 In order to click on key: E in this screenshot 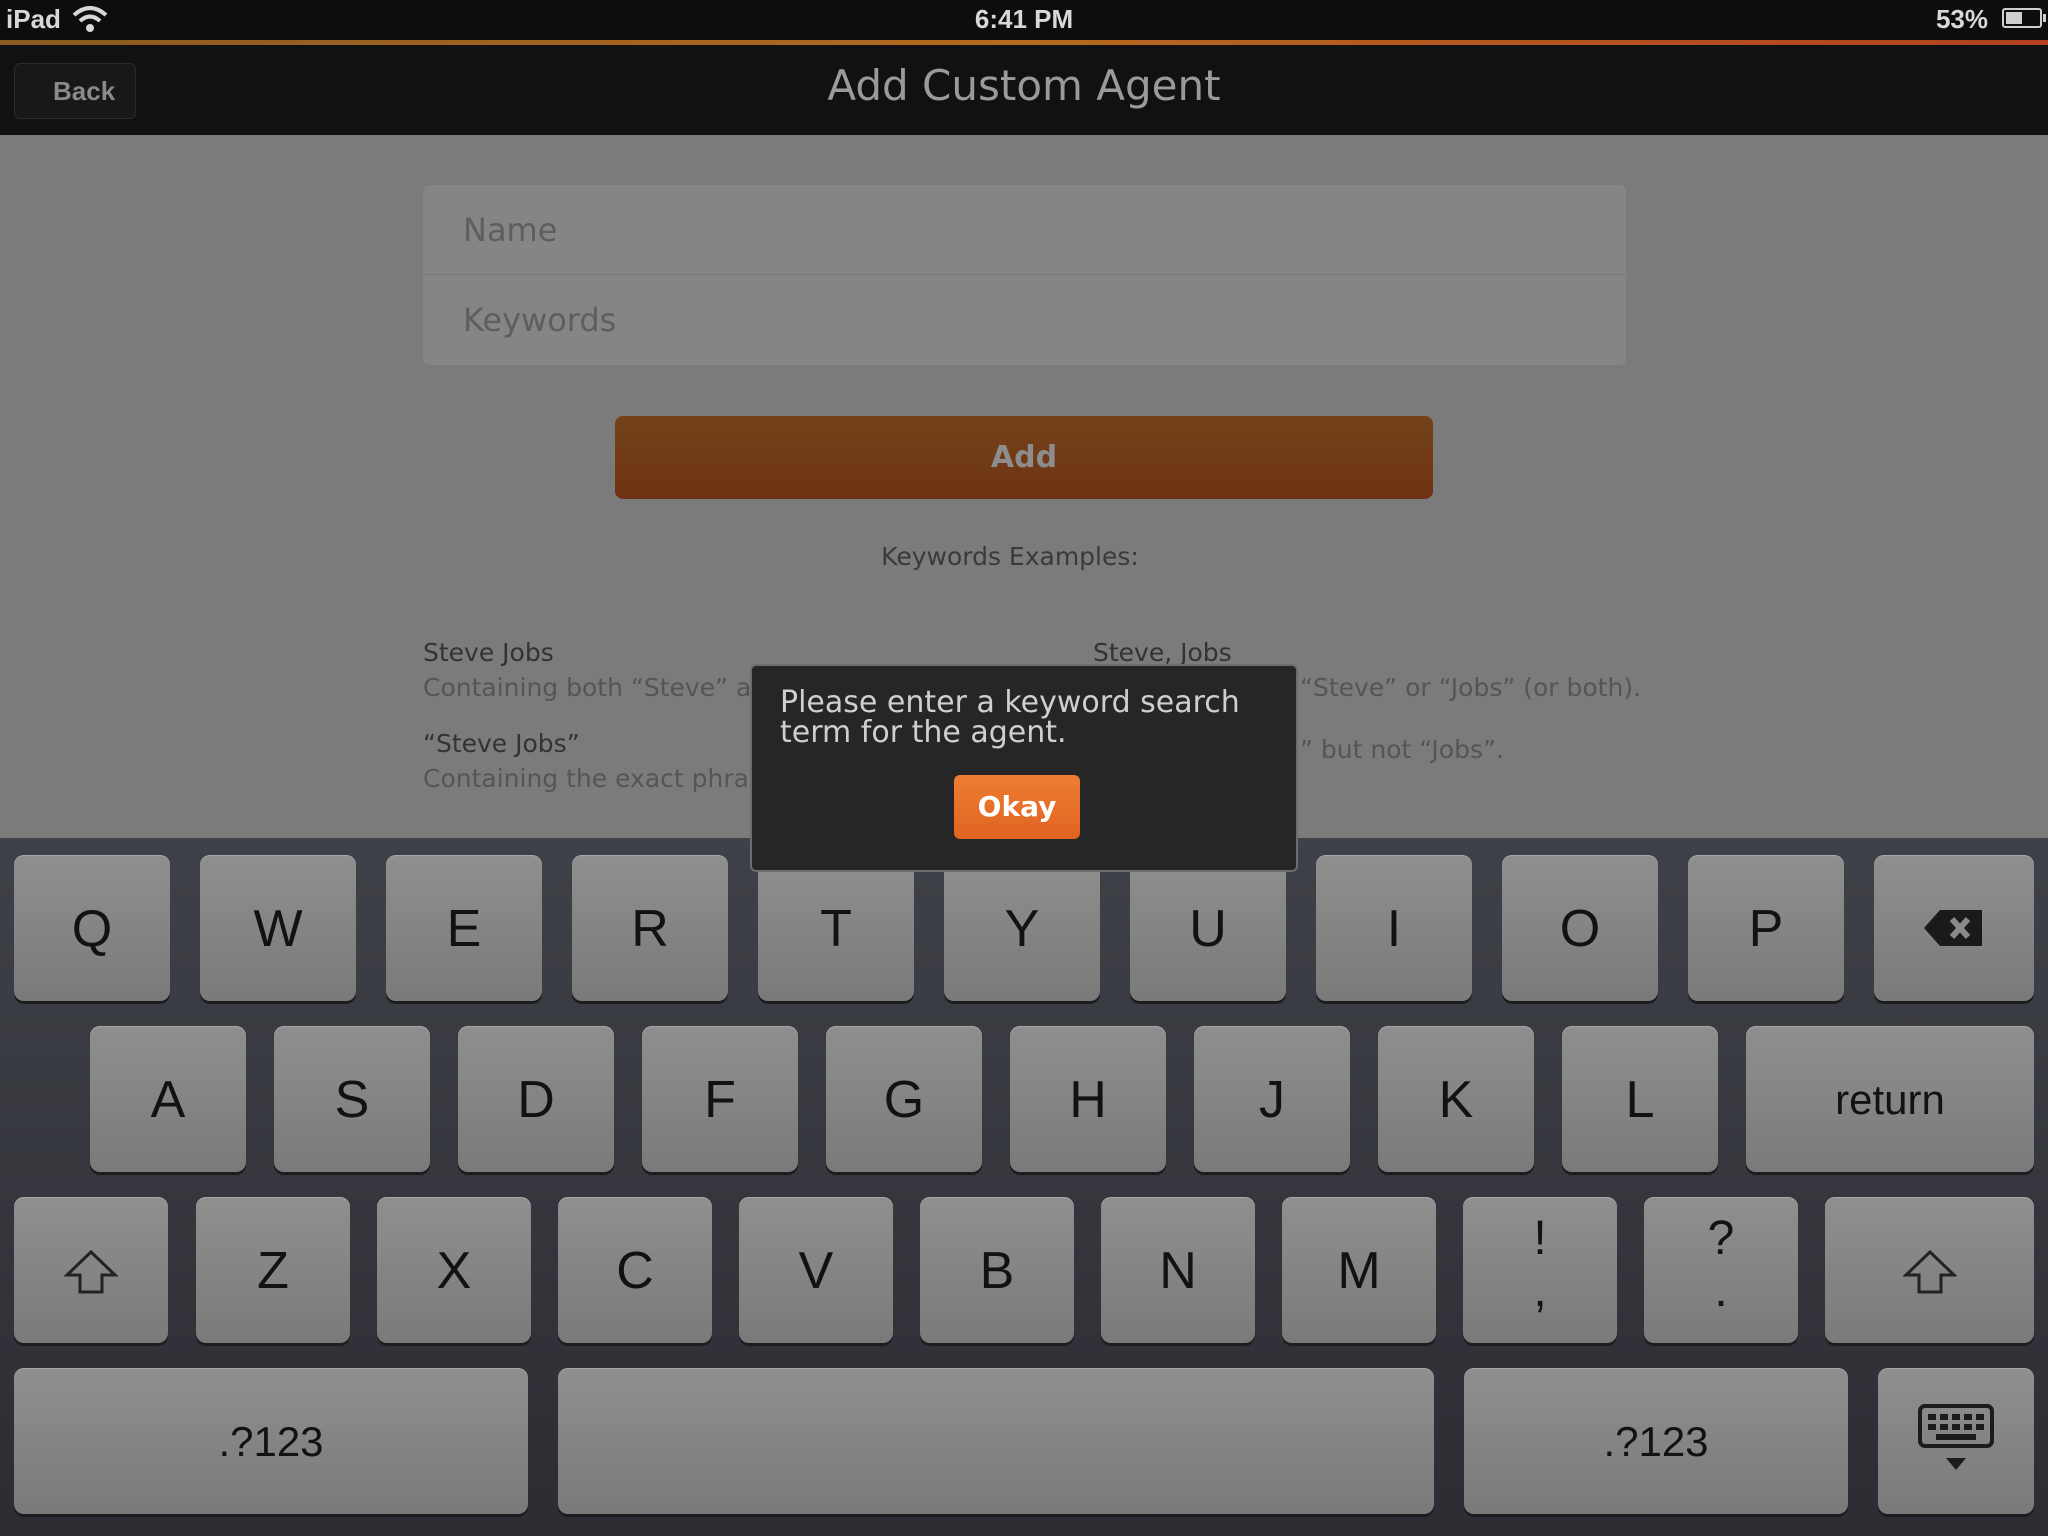, I will do `click(464, 928)`.